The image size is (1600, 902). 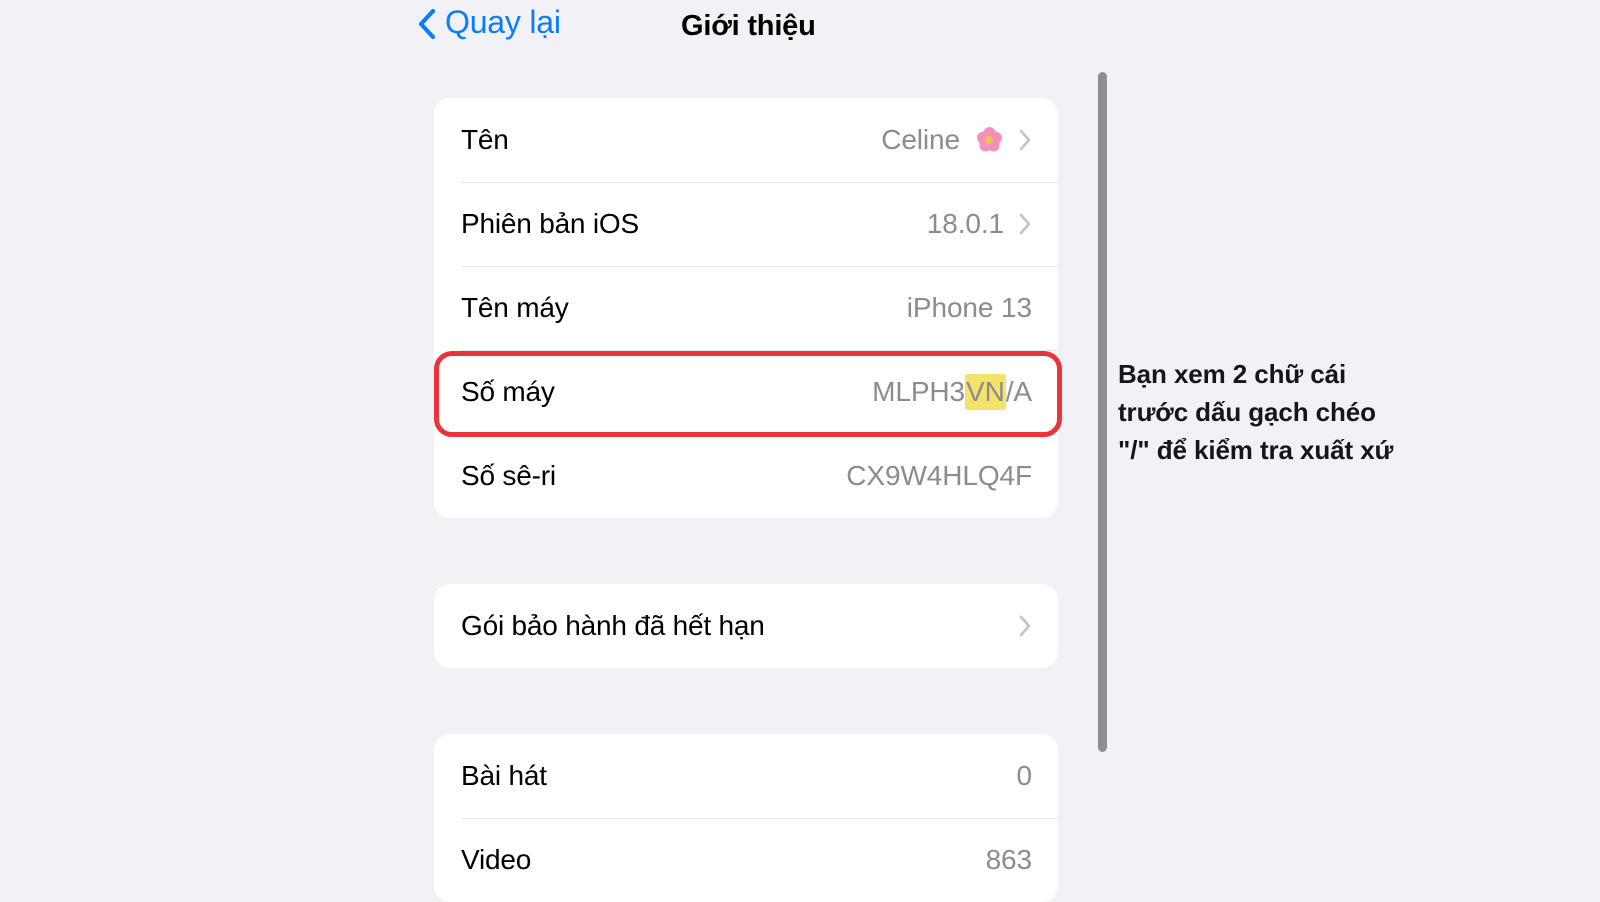 What do you see at coordinates (746, 776) in the screenshot?
I see `row-songs: Bài hát 0` at bounding box center [746, 776].